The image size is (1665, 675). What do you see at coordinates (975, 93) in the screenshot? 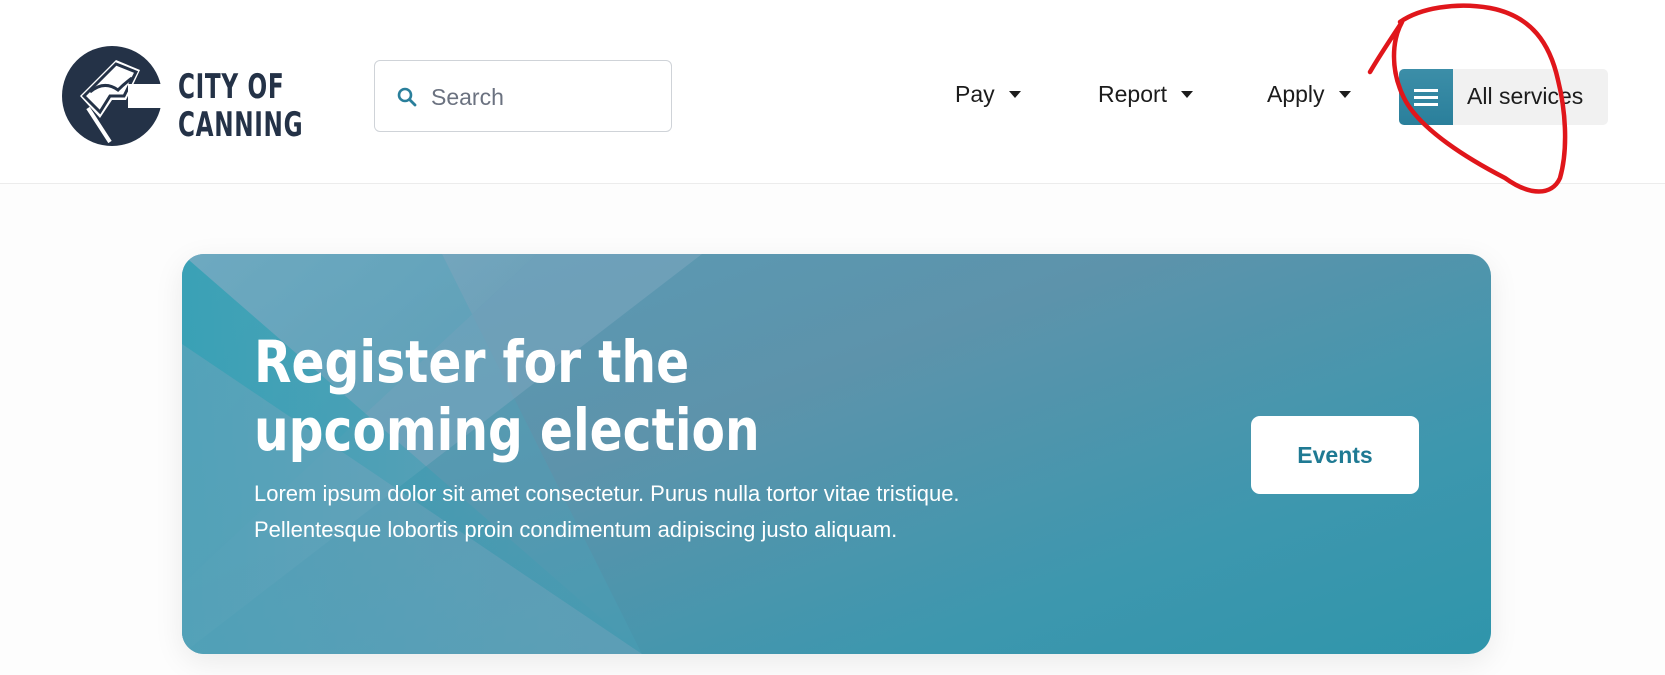
I see `nav-pay-label: Pay` at bounding box center [975, 93].